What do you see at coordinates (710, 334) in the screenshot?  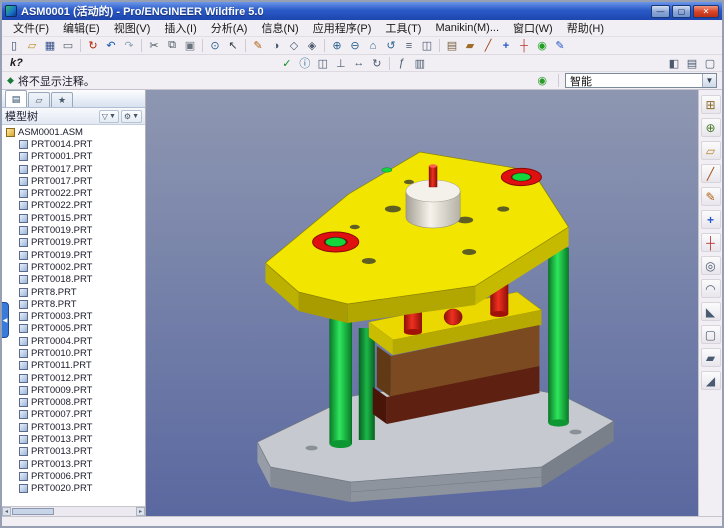 I see `shell-tool-icon: ▢` at bounding box center [710, 334].